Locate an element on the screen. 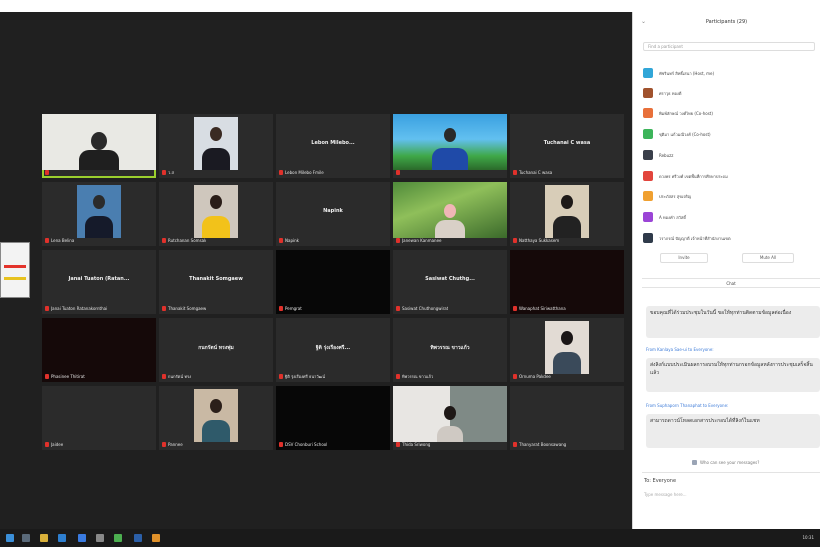 The image size is (820, 547). participant-name: Tuchanai C wasa is located at coordinates (536, 172).